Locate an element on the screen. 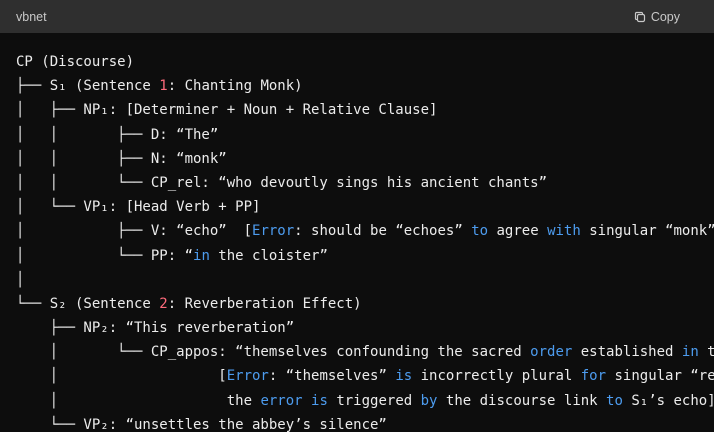 This screenshot has width=714, height=432. code-text: : “themselves” is located at coordinates (332, 376).